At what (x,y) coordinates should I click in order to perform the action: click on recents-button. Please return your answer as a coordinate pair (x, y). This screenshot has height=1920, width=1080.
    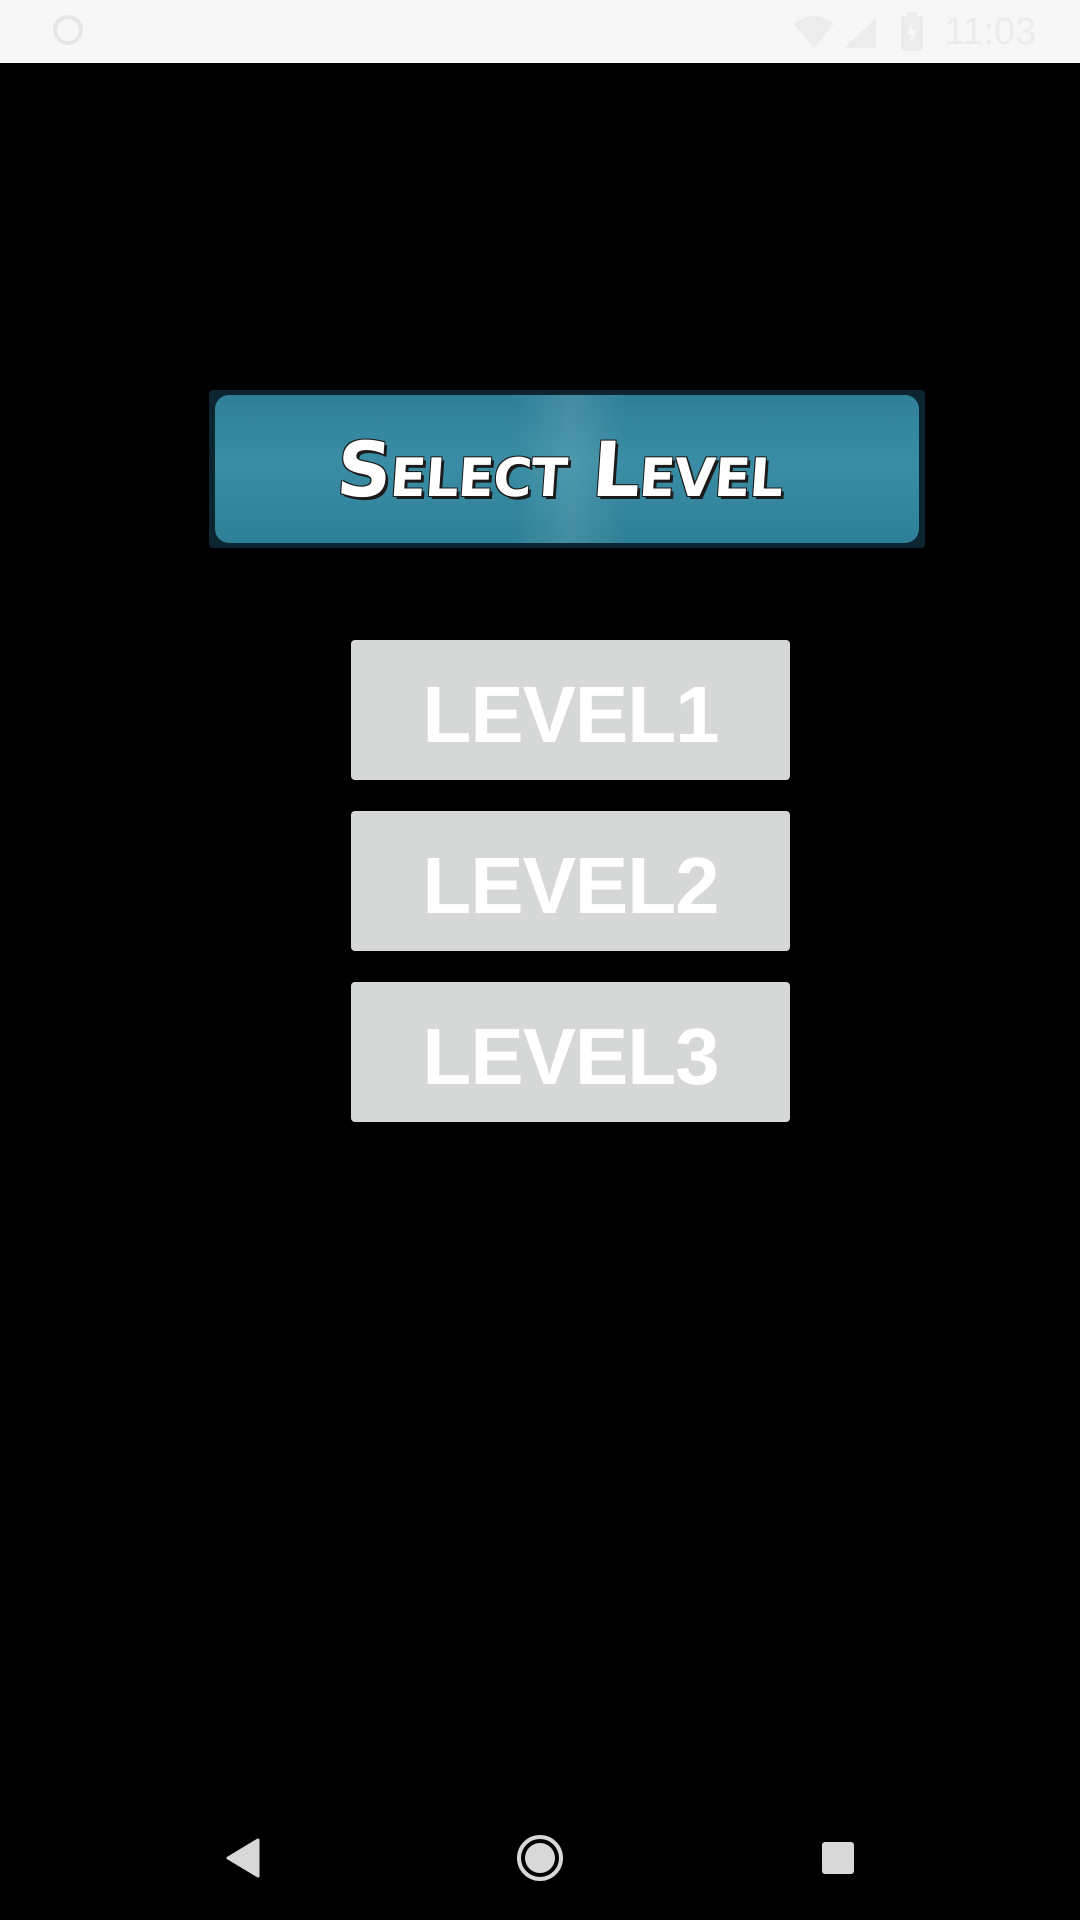
    Looking at the image, I should click on (838, 1860).